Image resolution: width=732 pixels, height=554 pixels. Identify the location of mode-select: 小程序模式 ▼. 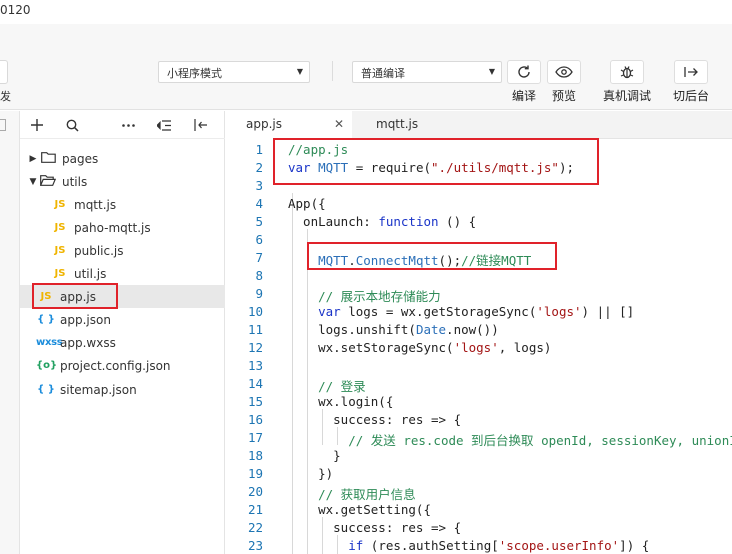
(234, 72).